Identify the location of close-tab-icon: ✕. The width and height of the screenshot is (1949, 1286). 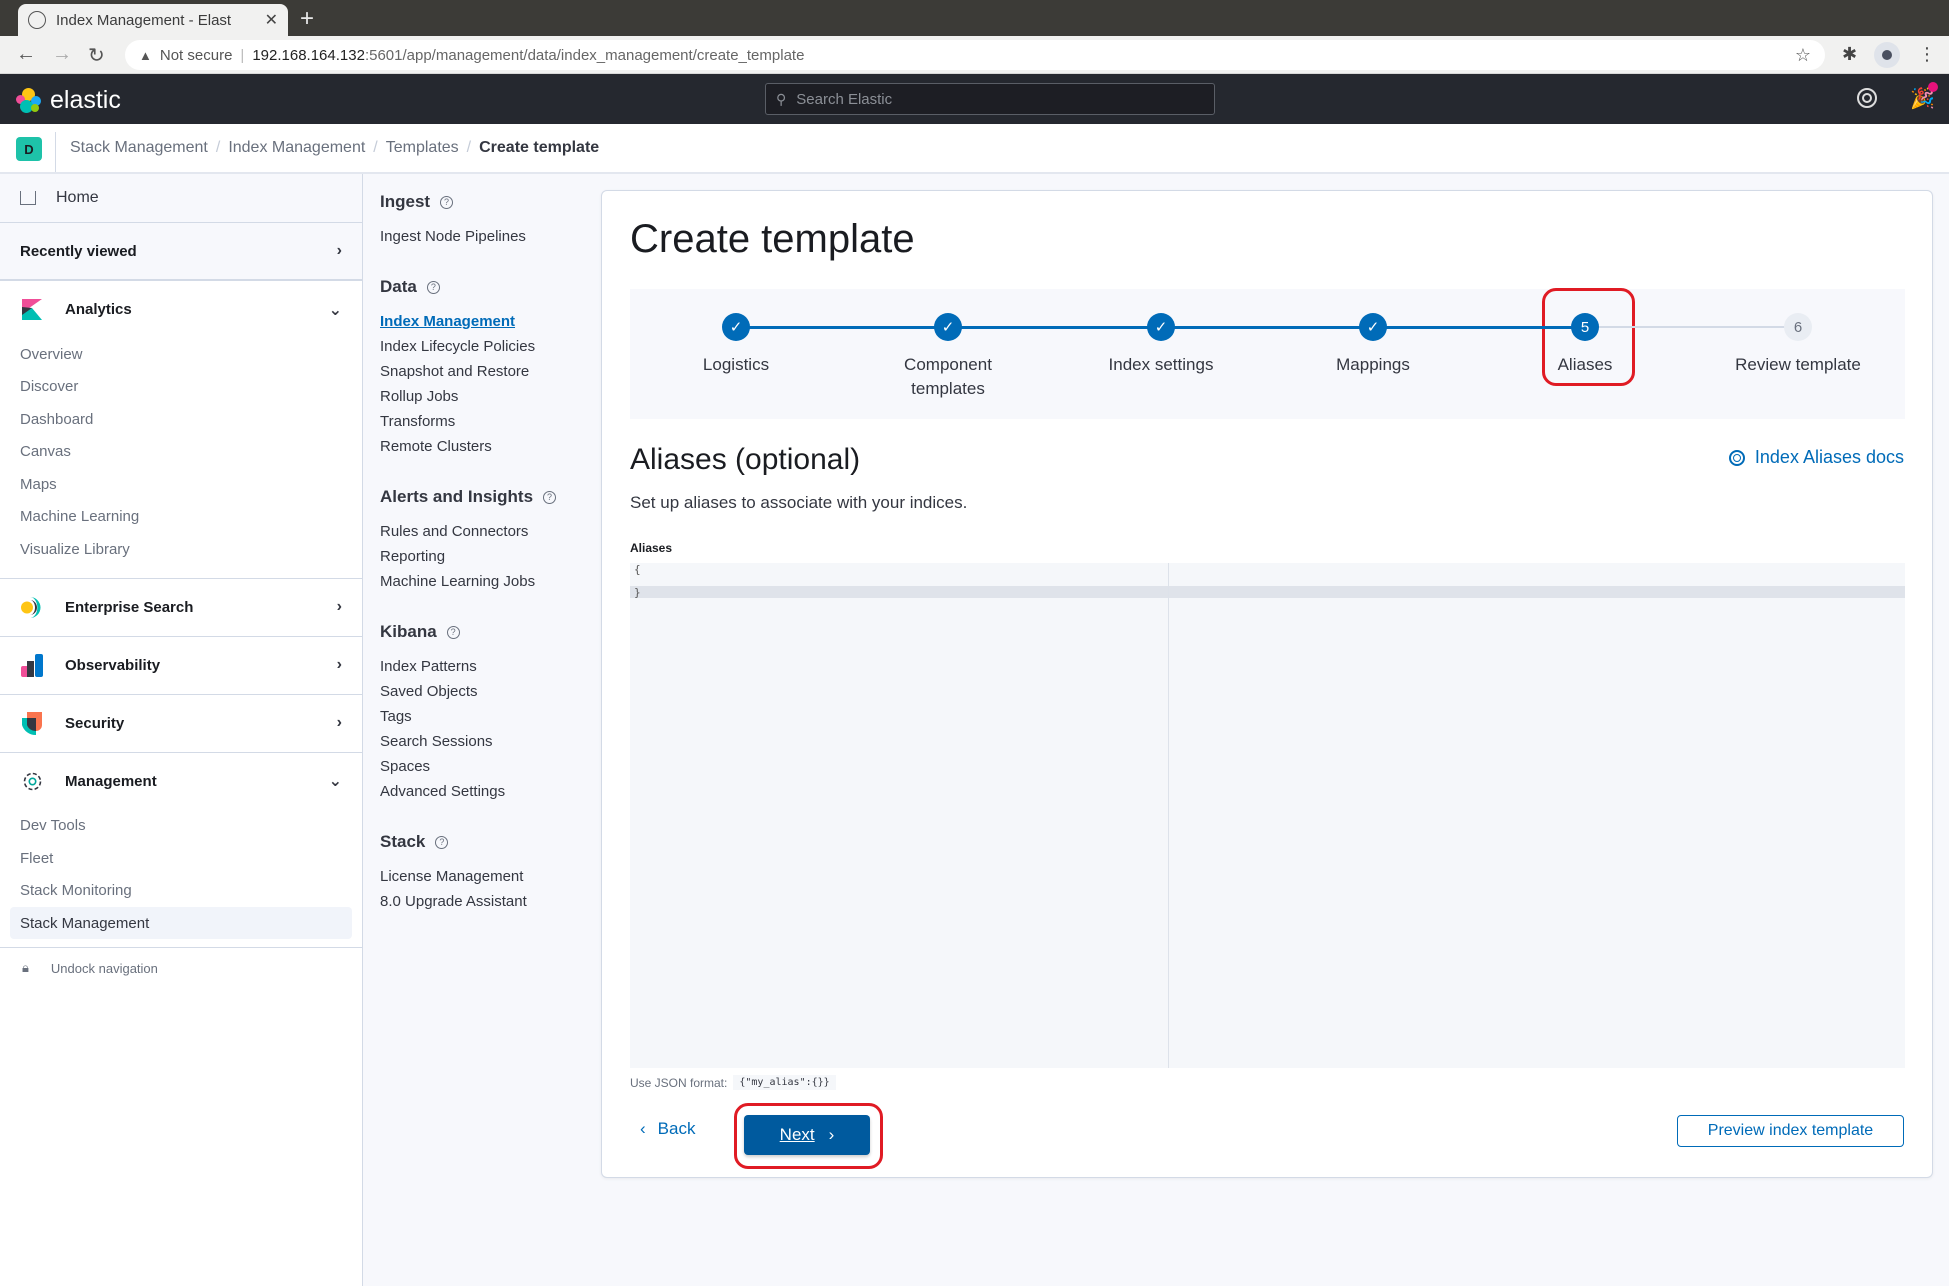
(271, 20).